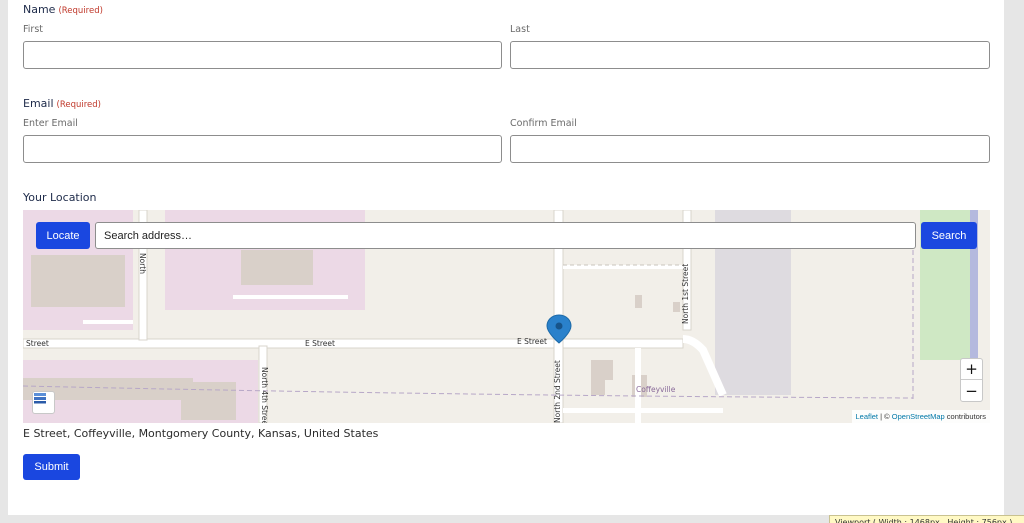 The width and height of the screenshot is (1024, 523). Describe the element at coordinates (867, 416) in the screenshot. I see `leaflet-link: Leaflet` at that location.